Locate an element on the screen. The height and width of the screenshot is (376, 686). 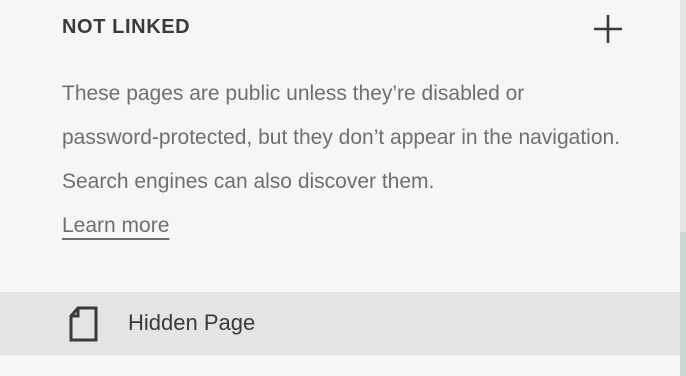
section-title: NOT LINKED is located at coordinates (126, 27).